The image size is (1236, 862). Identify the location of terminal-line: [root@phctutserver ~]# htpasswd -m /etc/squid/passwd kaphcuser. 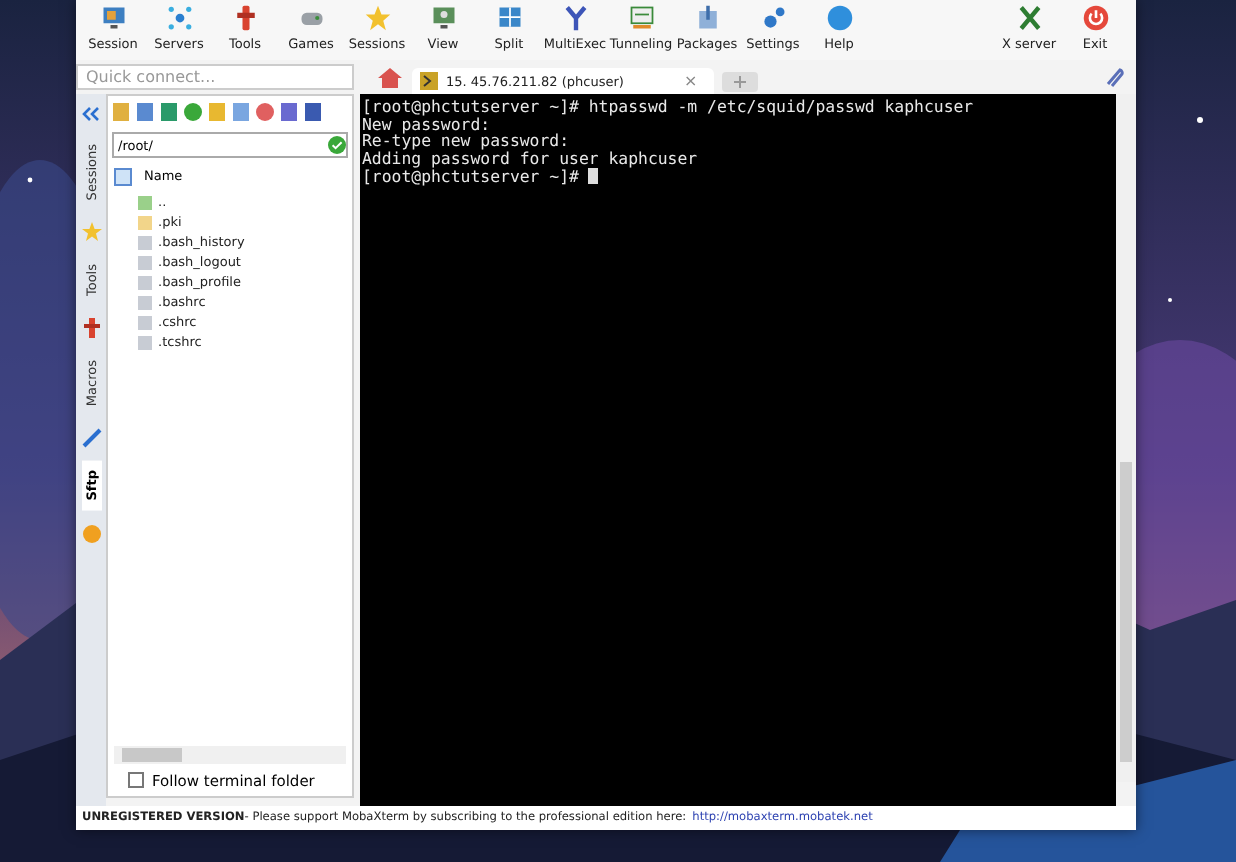
(669, 107).